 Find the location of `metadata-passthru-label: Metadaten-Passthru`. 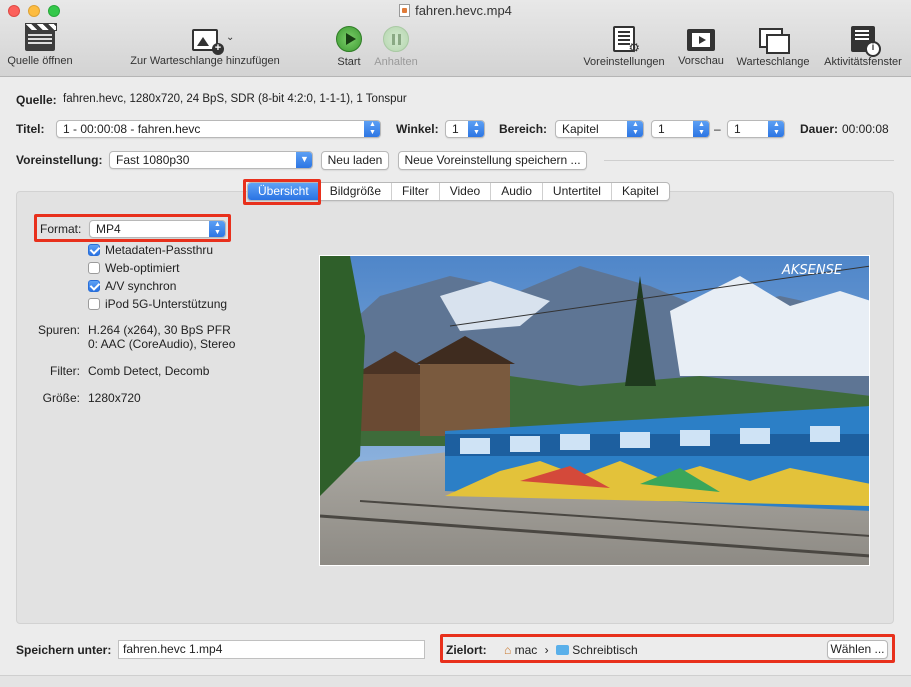

metadata-passthru-label: Metadaten-Passthru is located at coordinates (159, 250).